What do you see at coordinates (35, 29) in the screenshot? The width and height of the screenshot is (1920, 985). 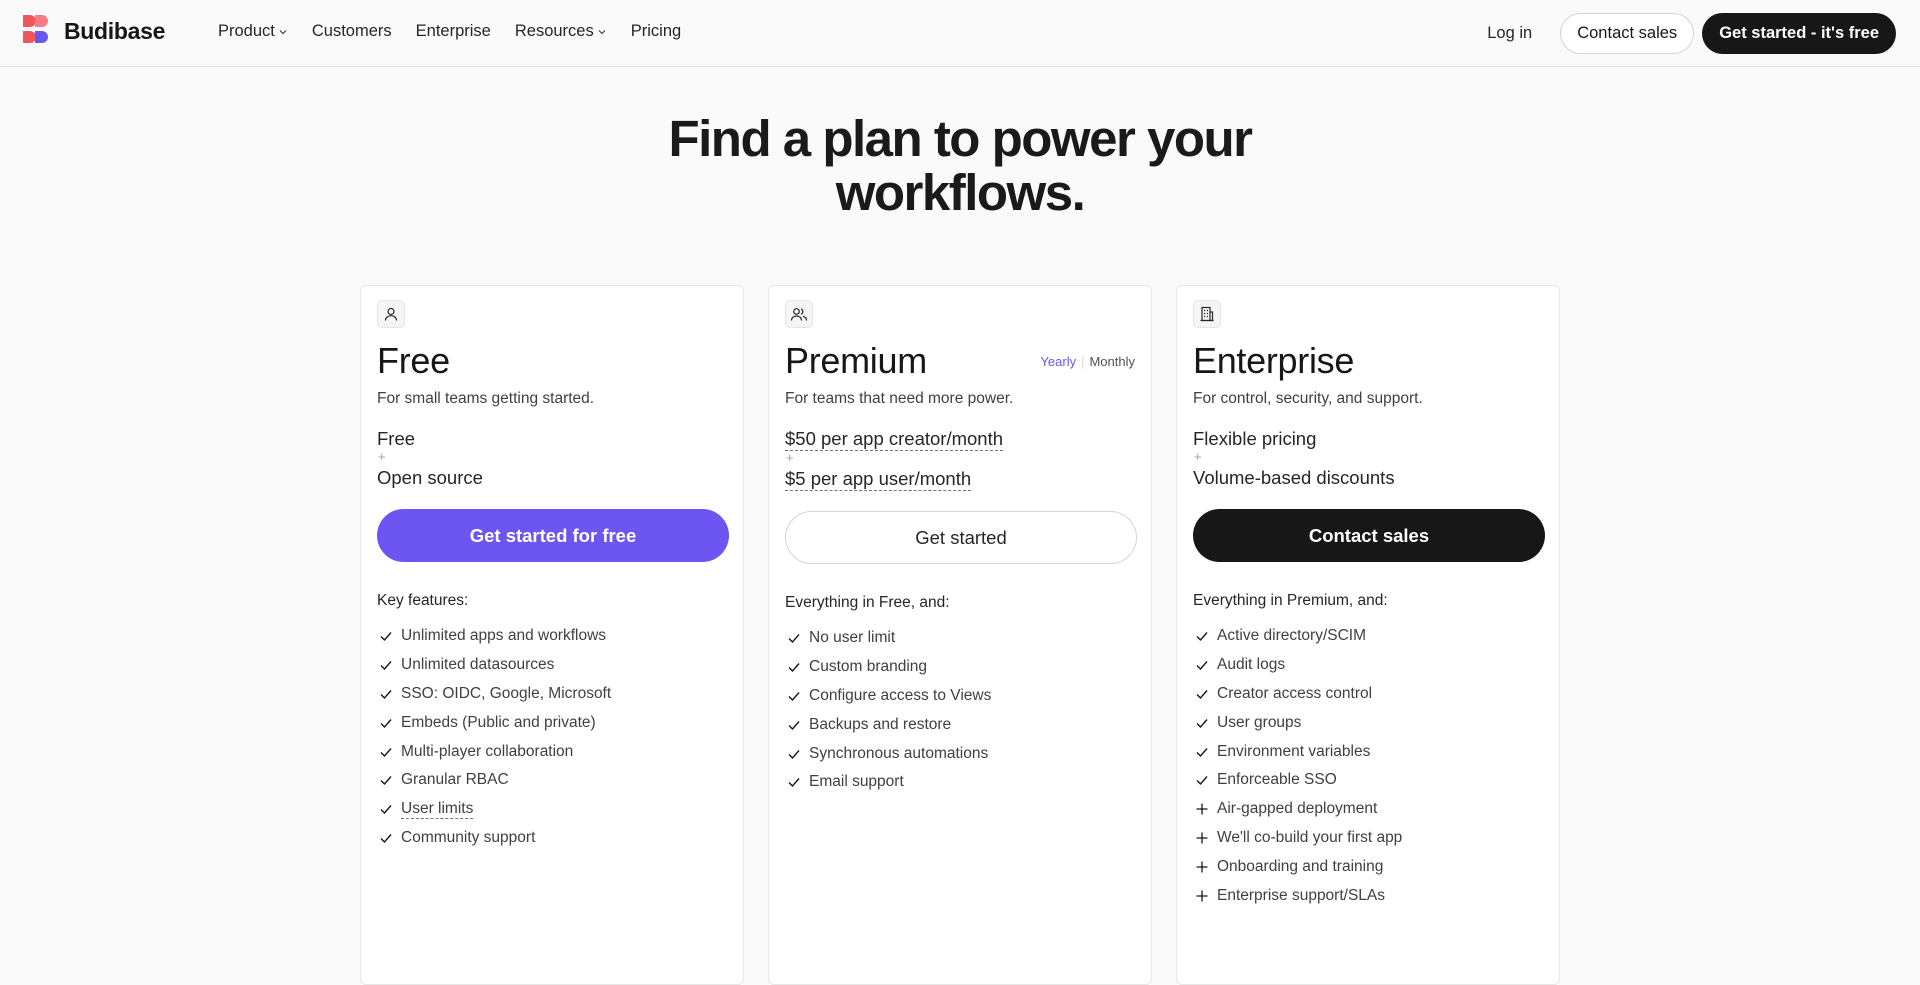 I see `budibase-logo-icon` at bounding box center [35, 29].